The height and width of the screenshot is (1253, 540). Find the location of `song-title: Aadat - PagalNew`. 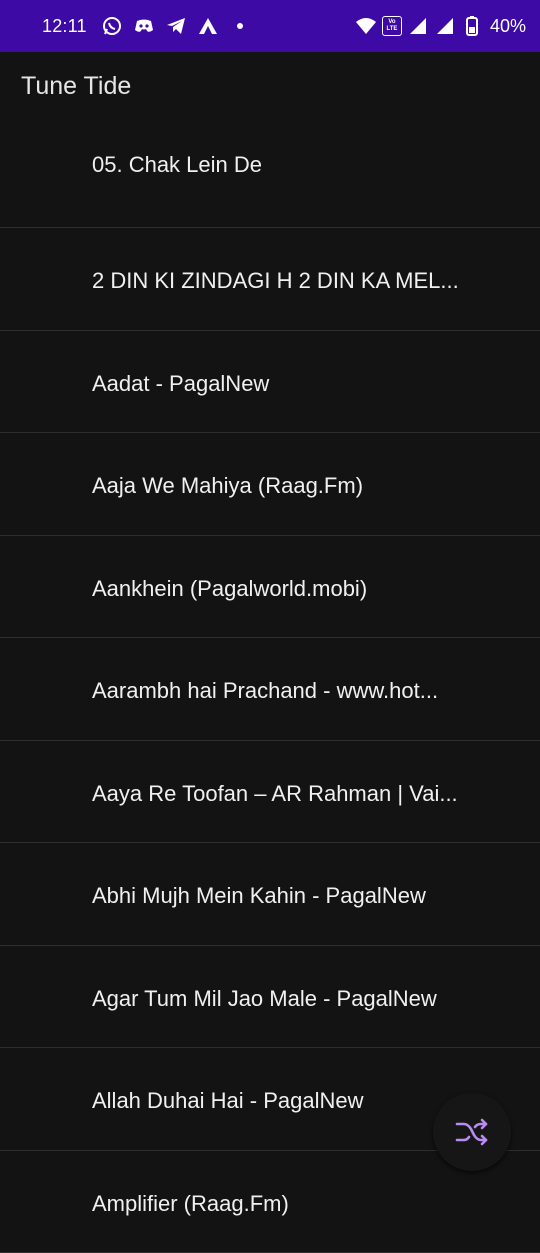

song-title: Aadat - PagalNew is located at coordinates (292, 384).